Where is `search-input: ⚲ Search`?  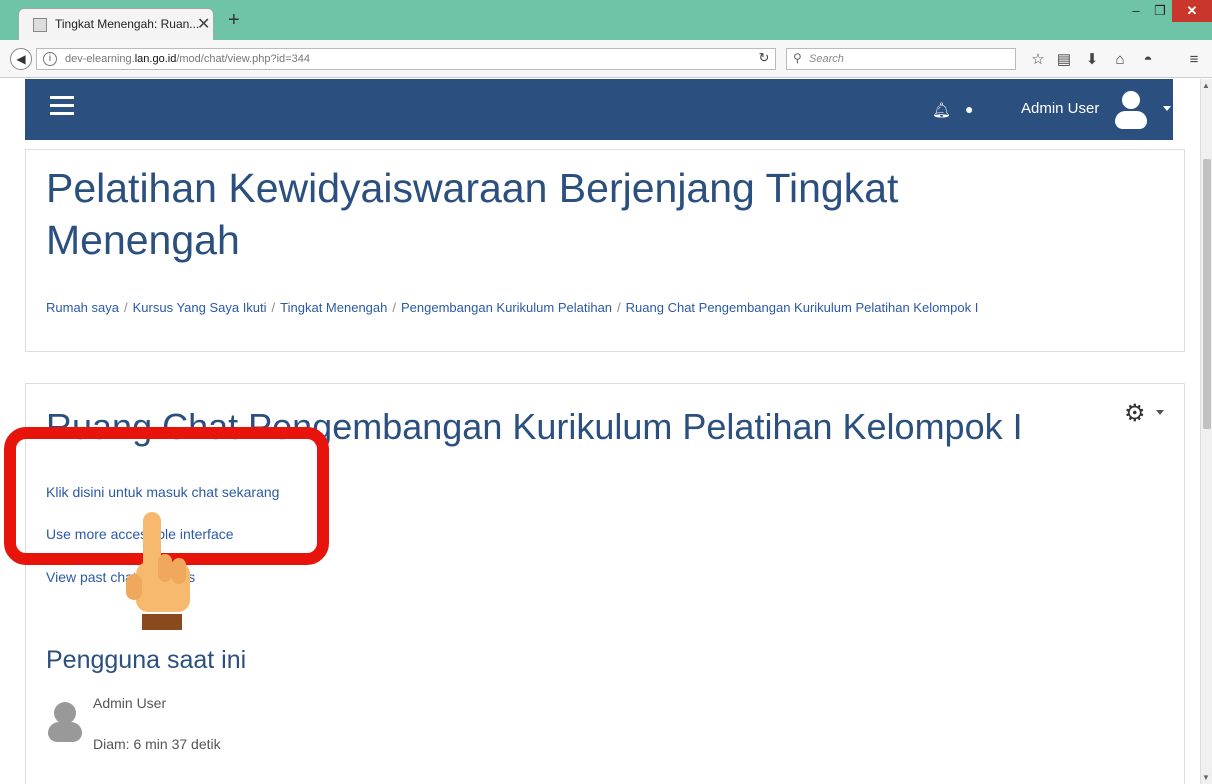
search-input: ⚲ Search is located at coordinates (901, 59).